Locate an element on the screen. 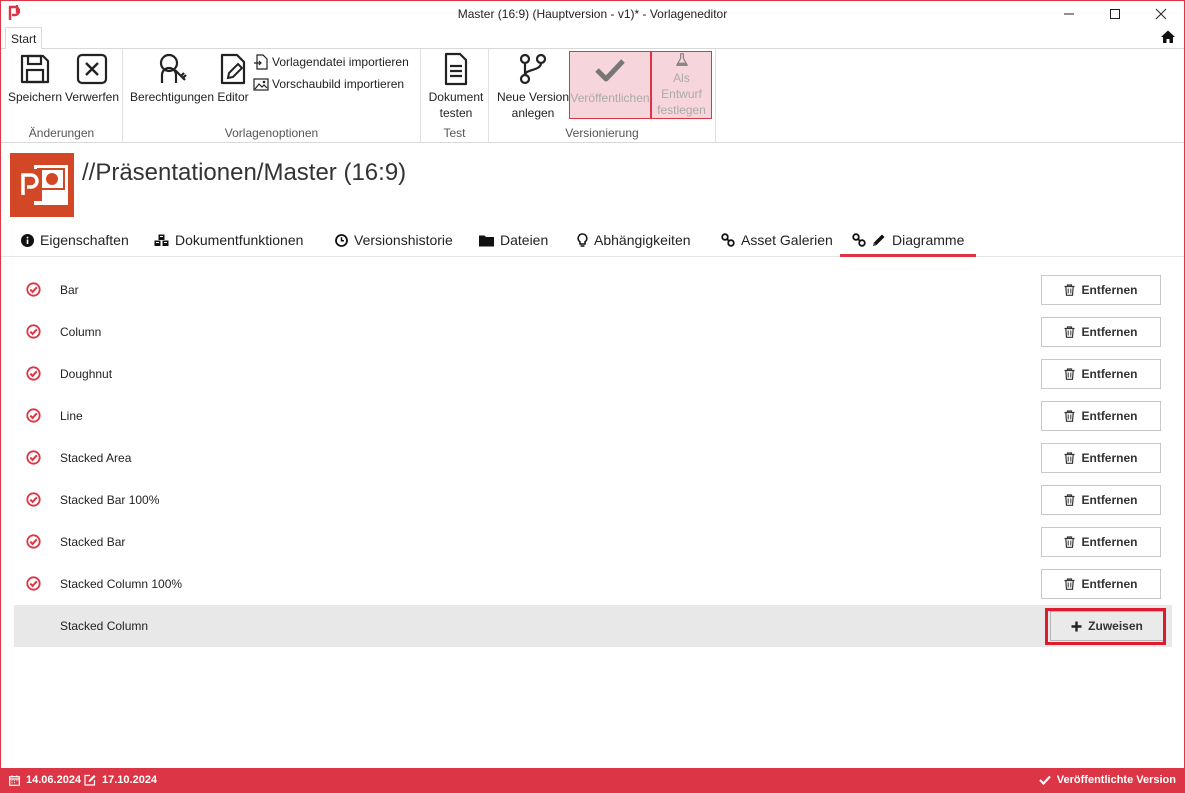 This screenshot has height=793, width=1185. chart-name: Stacked Column is located at coordinates (104, 626).